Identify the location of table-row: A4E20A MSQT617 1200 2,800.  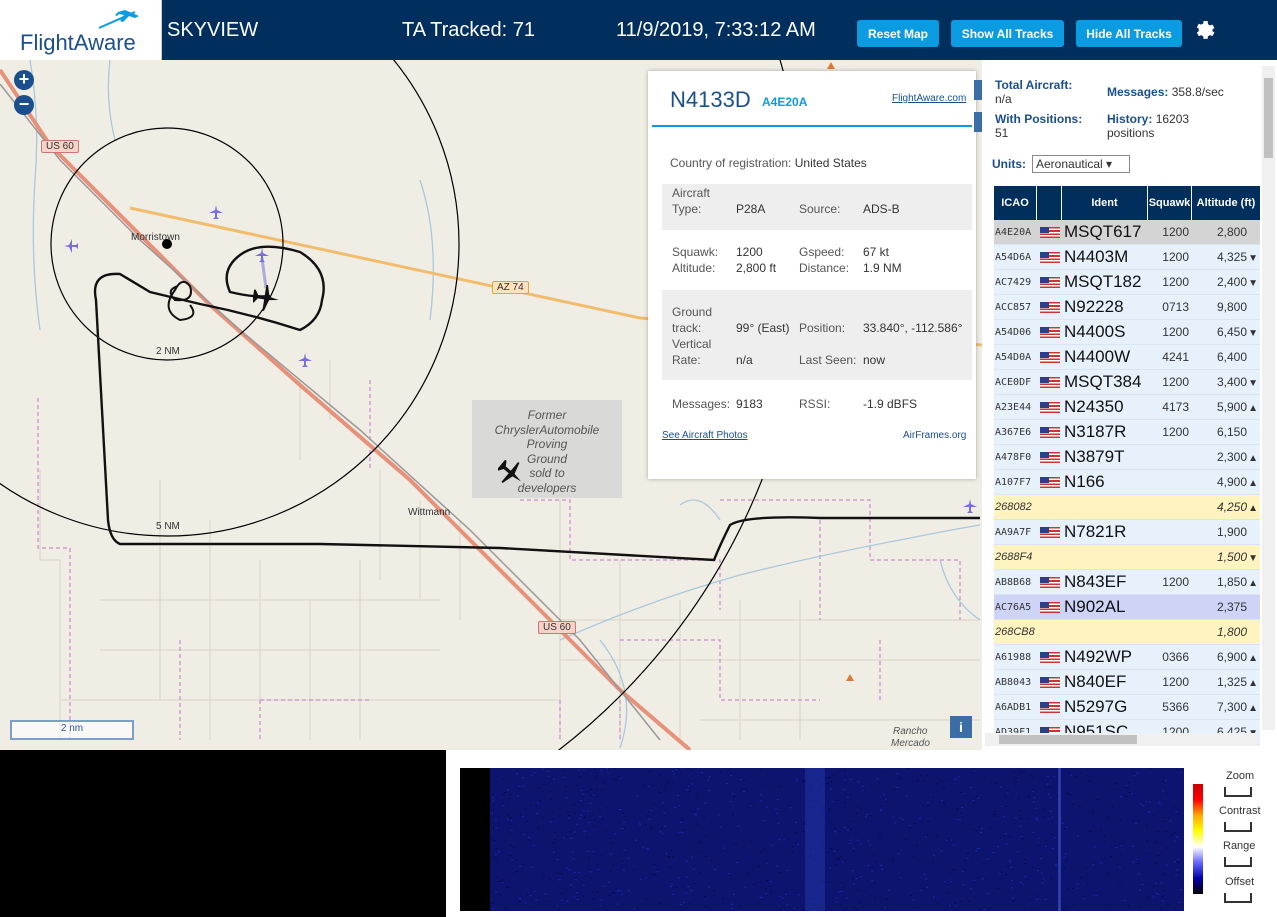
(1127, 232).